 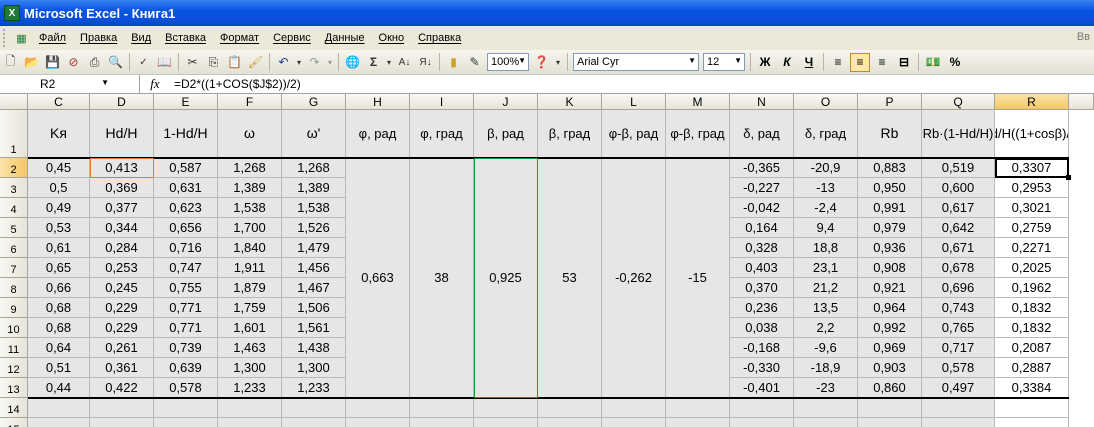 What do you see at coordinates (213, 62) in the screenshot?
I see `copy-icon: ⎘` at bounding box center [213, 62].